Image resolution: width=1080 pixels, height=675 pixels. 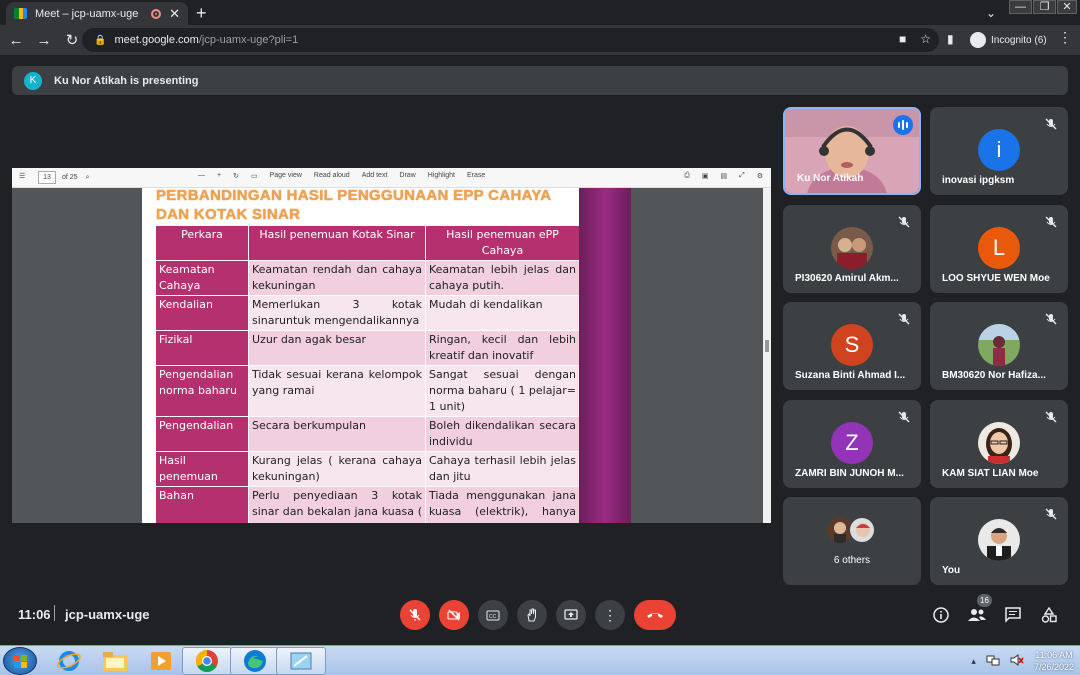 I want to click on reload-icon: ↻, so click(x=72, y=40).